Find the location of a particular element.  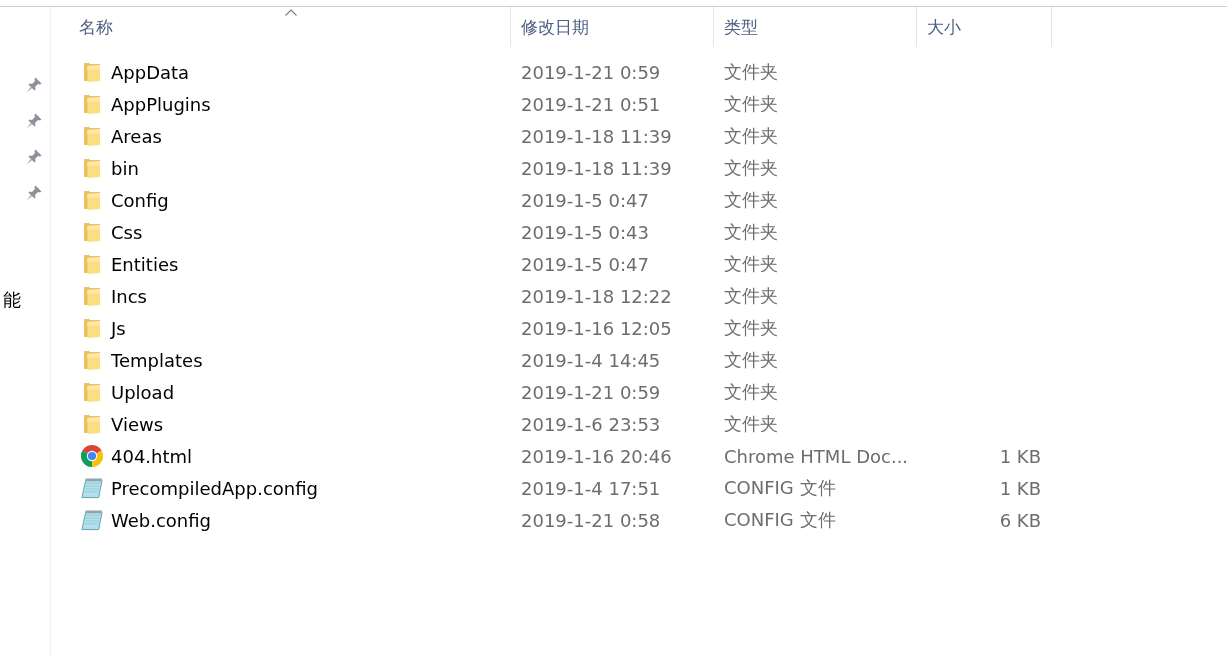

file-name: Js is located at coordinates (118, 328).